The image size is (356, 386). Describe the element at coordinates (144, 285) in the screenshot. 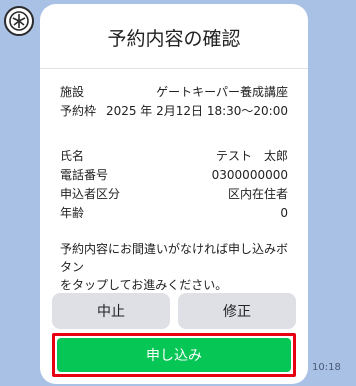

I see `notice-line: をタップしてお進みください。` at that location.